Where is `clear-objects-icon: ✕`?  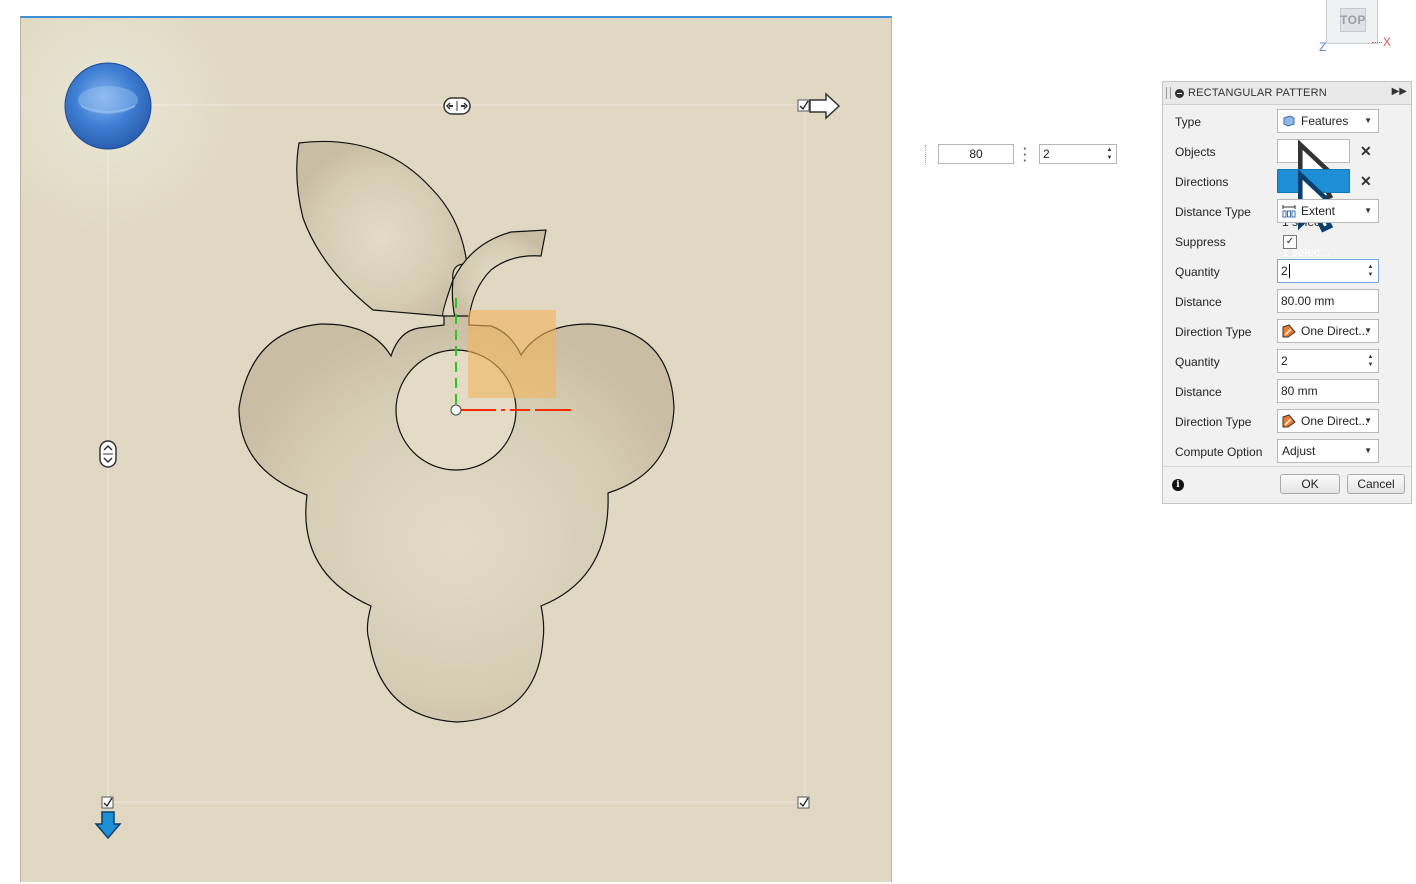
clear-objects-icon: ✕ is located at coordinates (1366, 151).